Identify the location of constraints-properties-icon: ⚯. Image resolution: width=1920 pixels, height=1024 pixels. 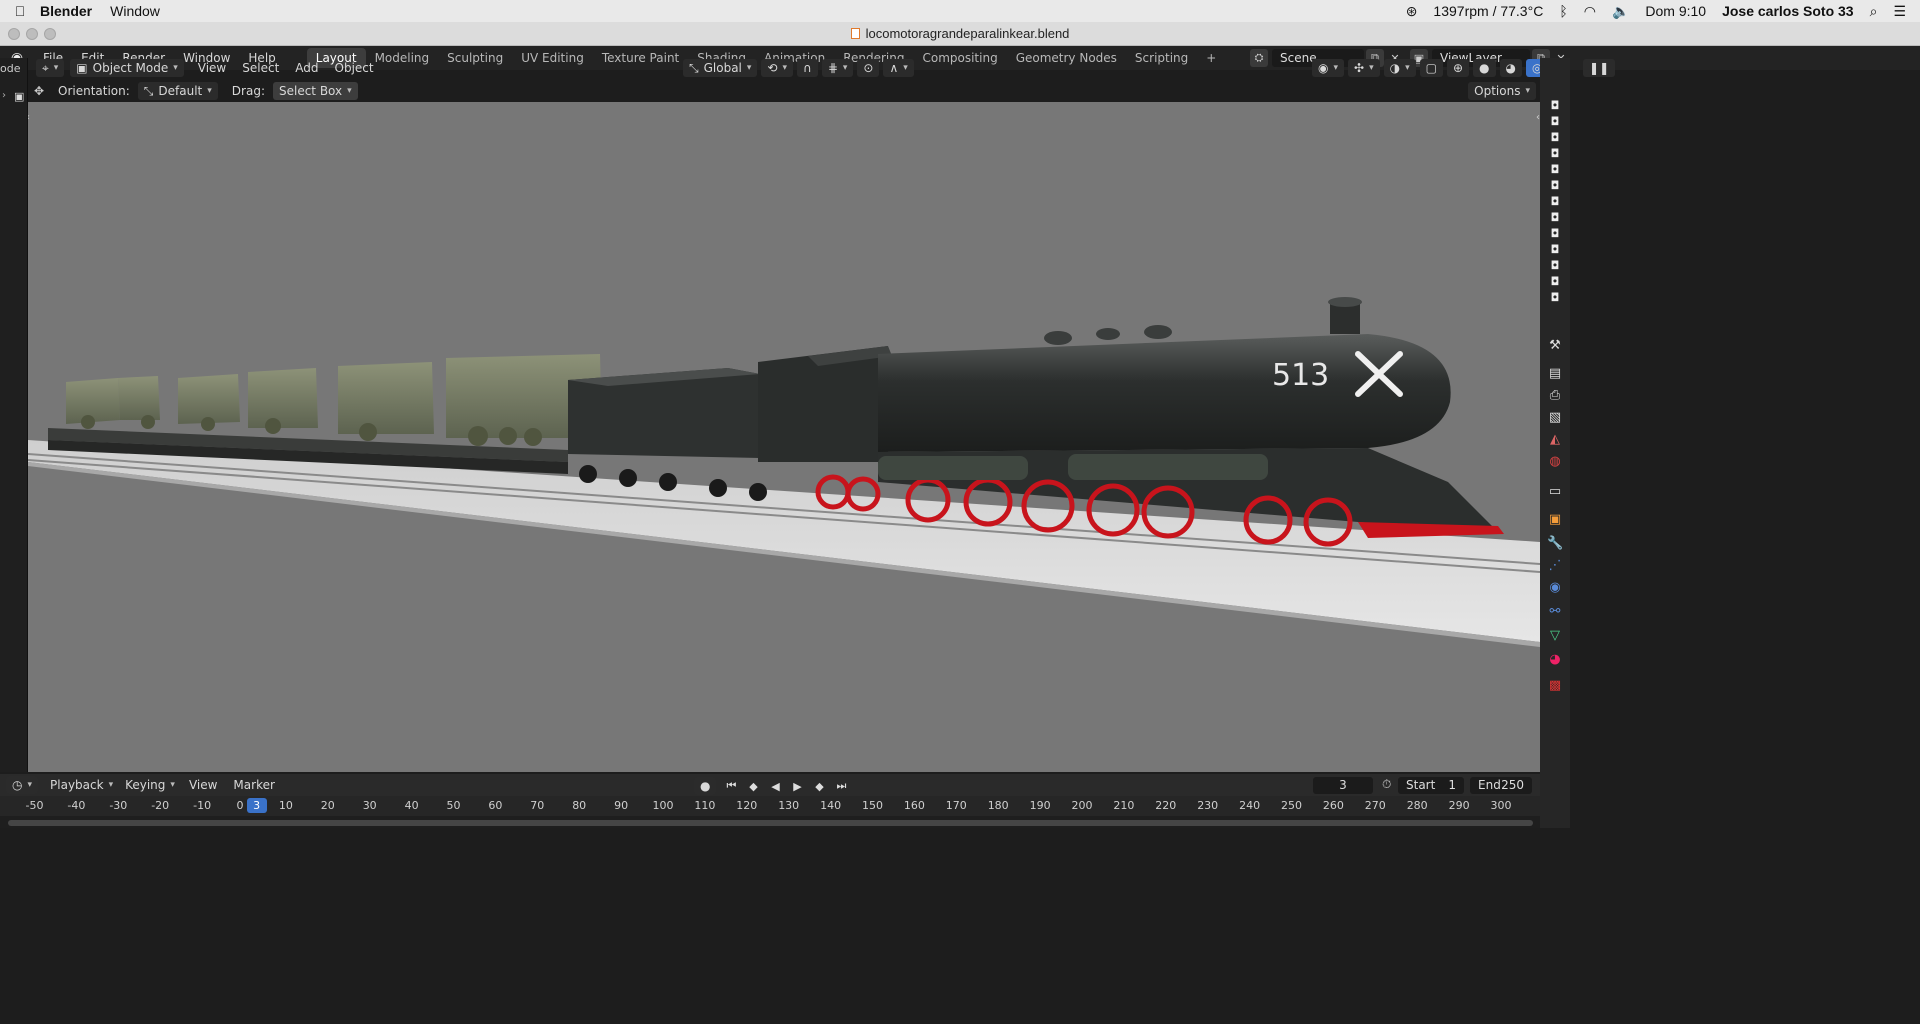
(1555, 612).